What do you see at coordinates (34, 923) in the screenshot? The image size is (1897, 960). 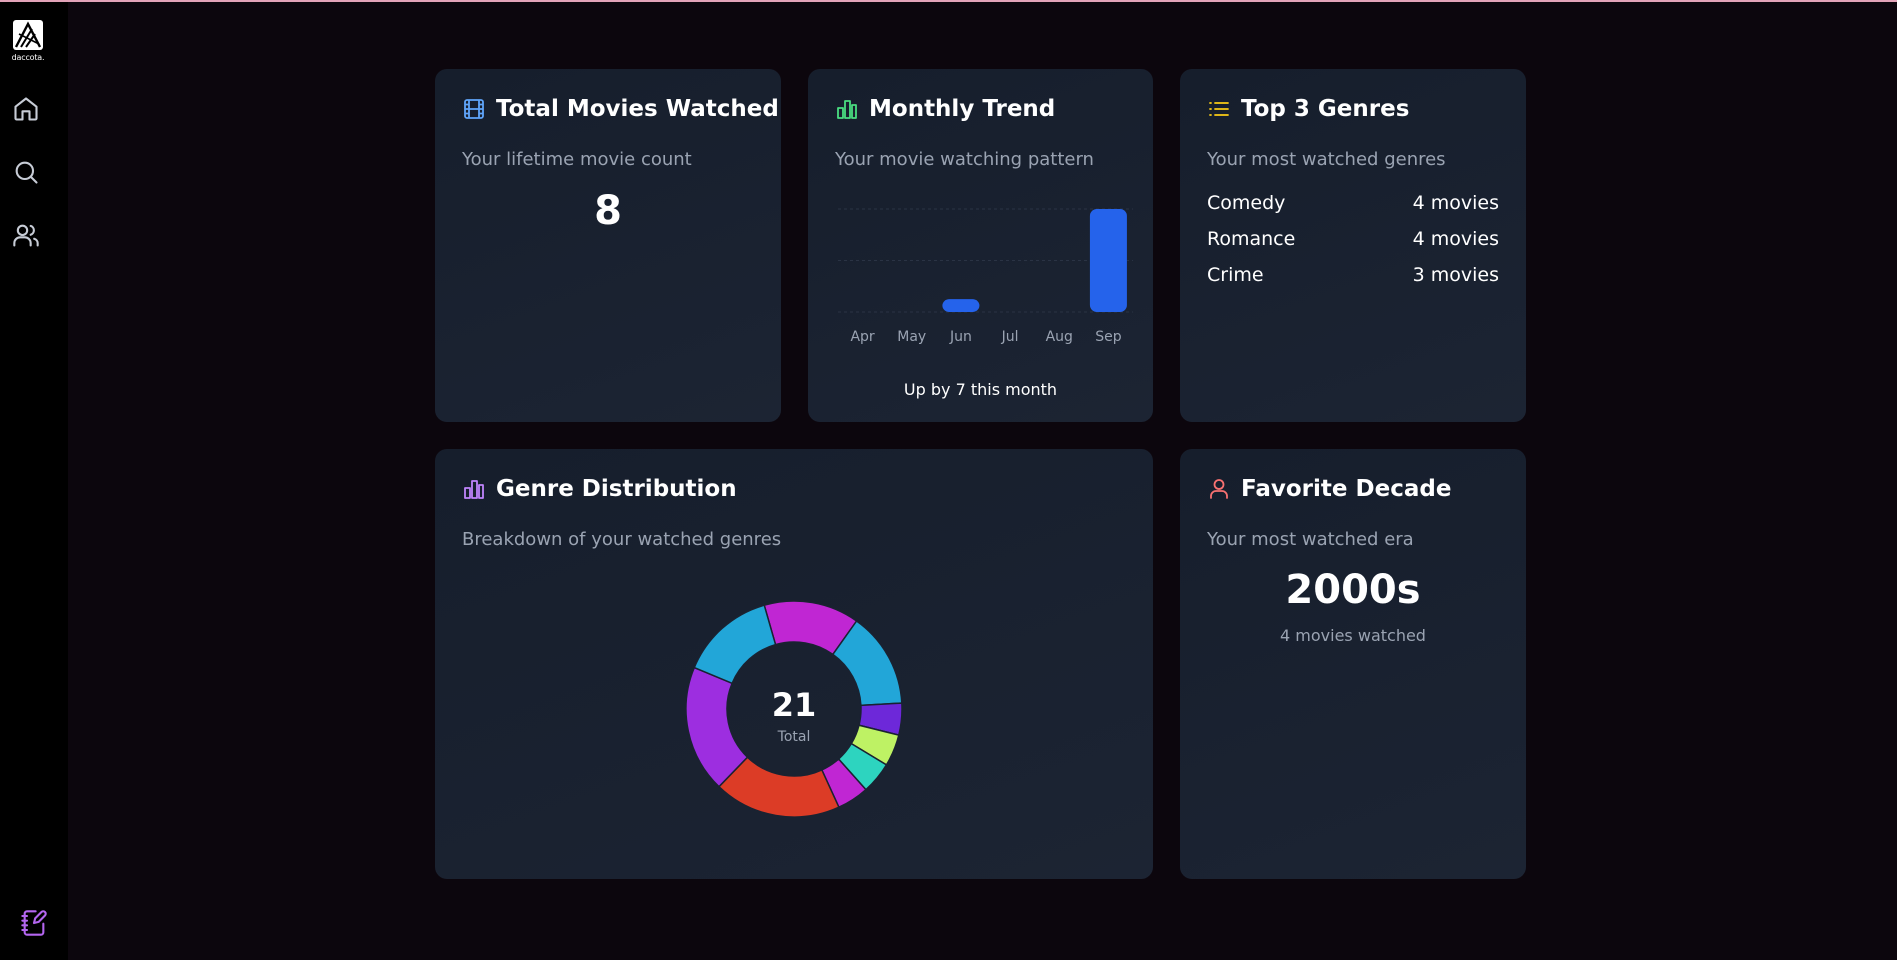 I see `notebook-pen-icon` at bounding box center [34, 923].